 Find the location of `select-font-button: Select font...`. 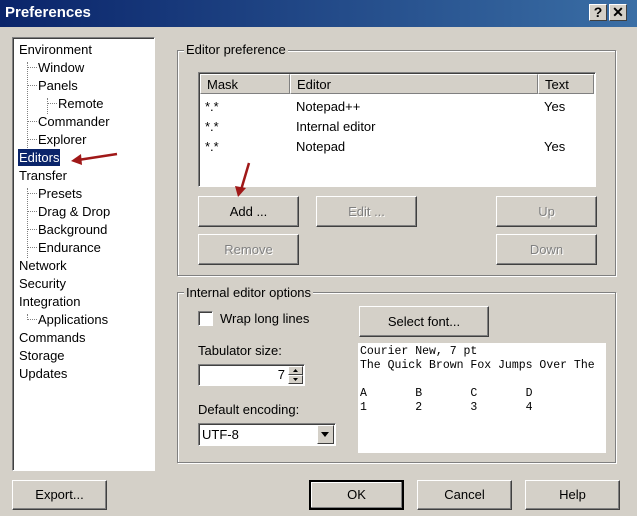

select-font-button: Select font... is located at coordinates (424, 321).